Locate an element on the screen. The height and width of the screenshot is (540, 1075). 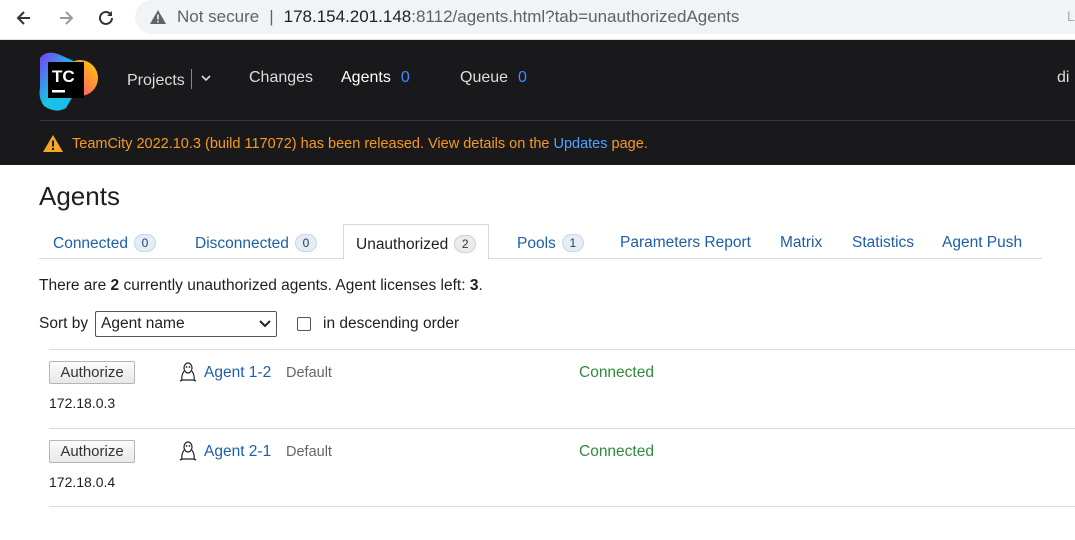
back-button is located at coordinates (24, 18).